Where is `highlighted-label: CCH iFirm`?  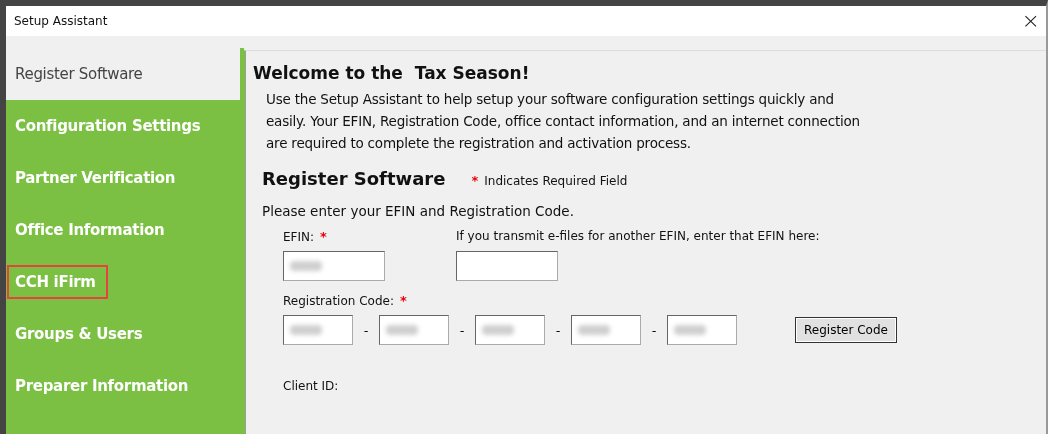
highlighted-label: CCH iFirm is located at coordinates (57, 282).